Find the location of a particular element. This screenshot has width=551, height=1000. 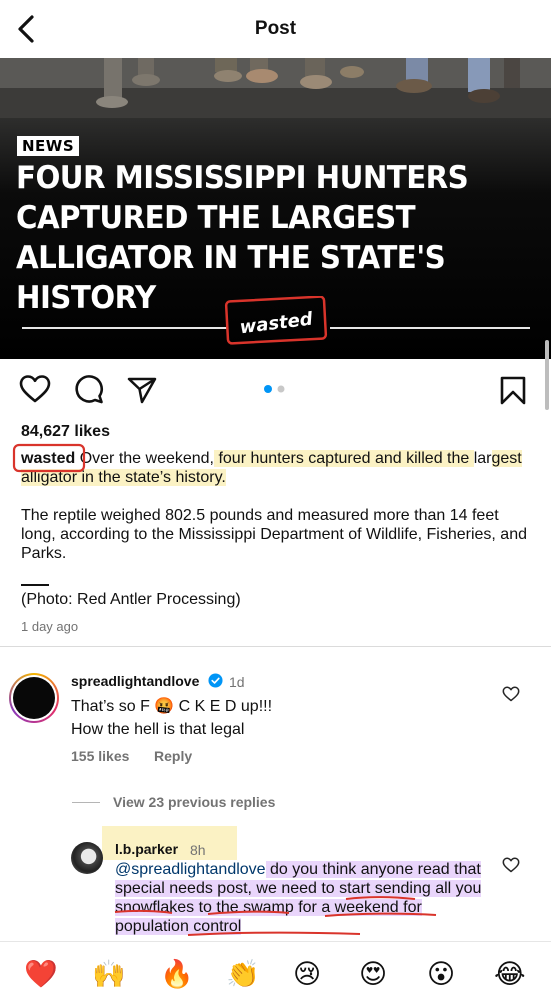

share-send-icon is located at coordinates (142, 390).